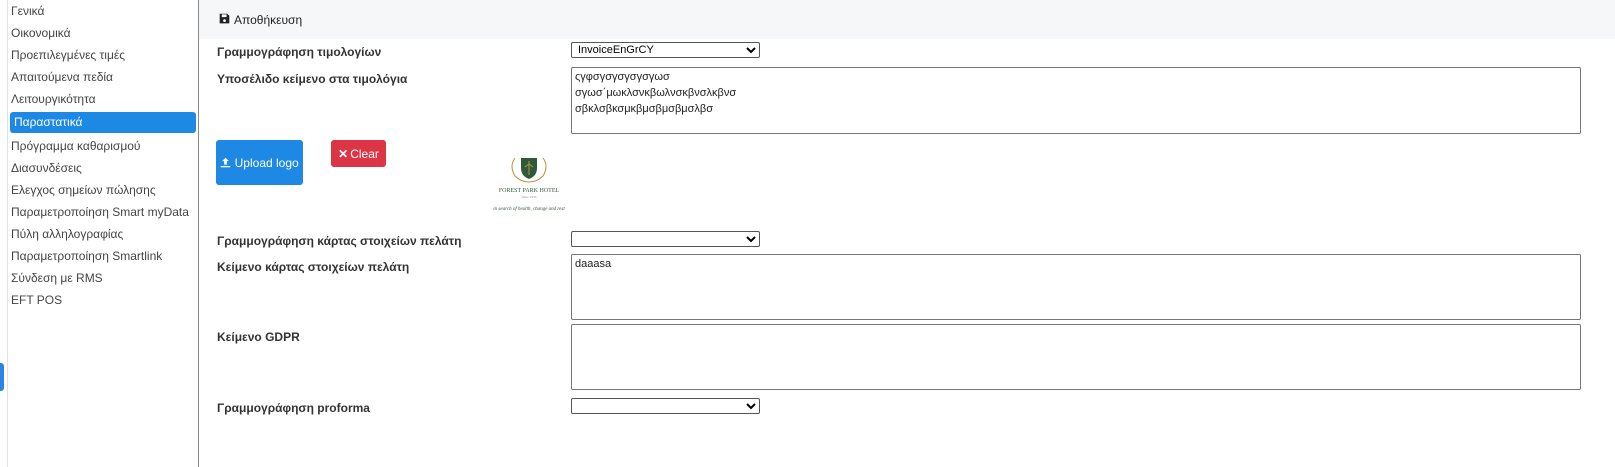 The image size is (1615, 467). I want to click on upload-icon, so click(227, 163).